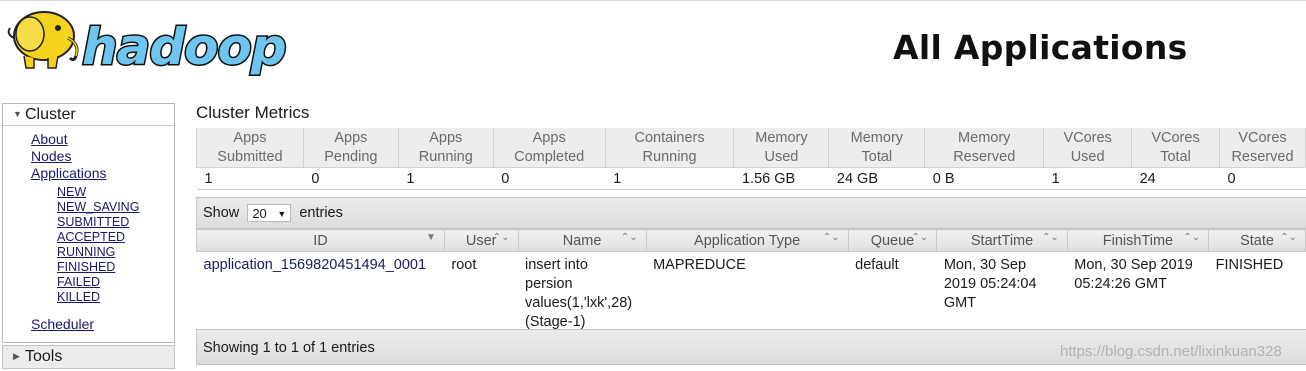 This screenshot has height=371, width=1306. What do you see at coordinates (1138, 240) in the screenshot?
I see `column-header-finishtime: FinishTime ⌃⌄` at bounding box center [1138, 240].